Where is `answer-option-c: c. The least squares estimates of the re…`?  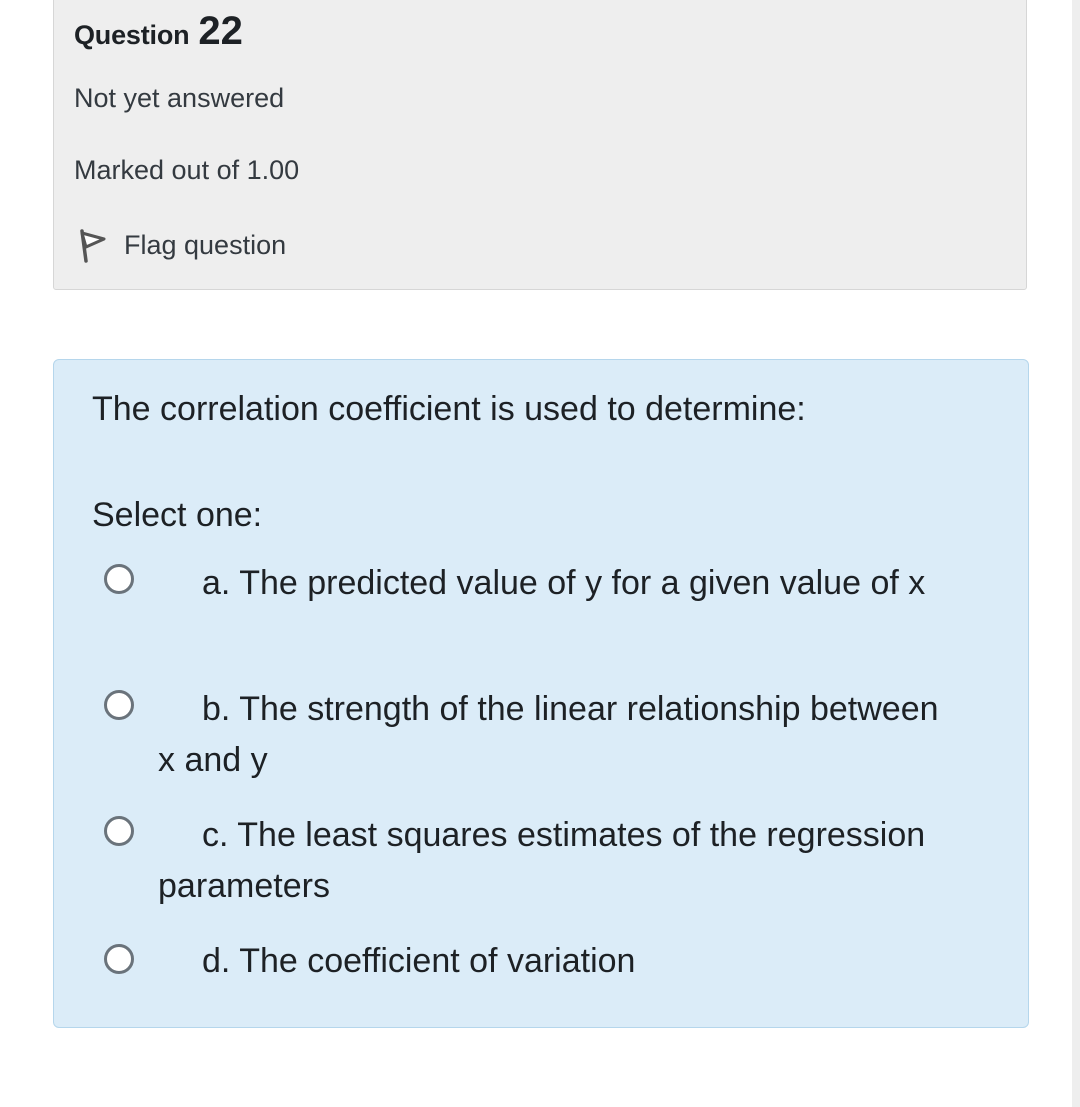
answer-option-c: c. The least squares estimates of the re… is located at coordinates (534, 860).